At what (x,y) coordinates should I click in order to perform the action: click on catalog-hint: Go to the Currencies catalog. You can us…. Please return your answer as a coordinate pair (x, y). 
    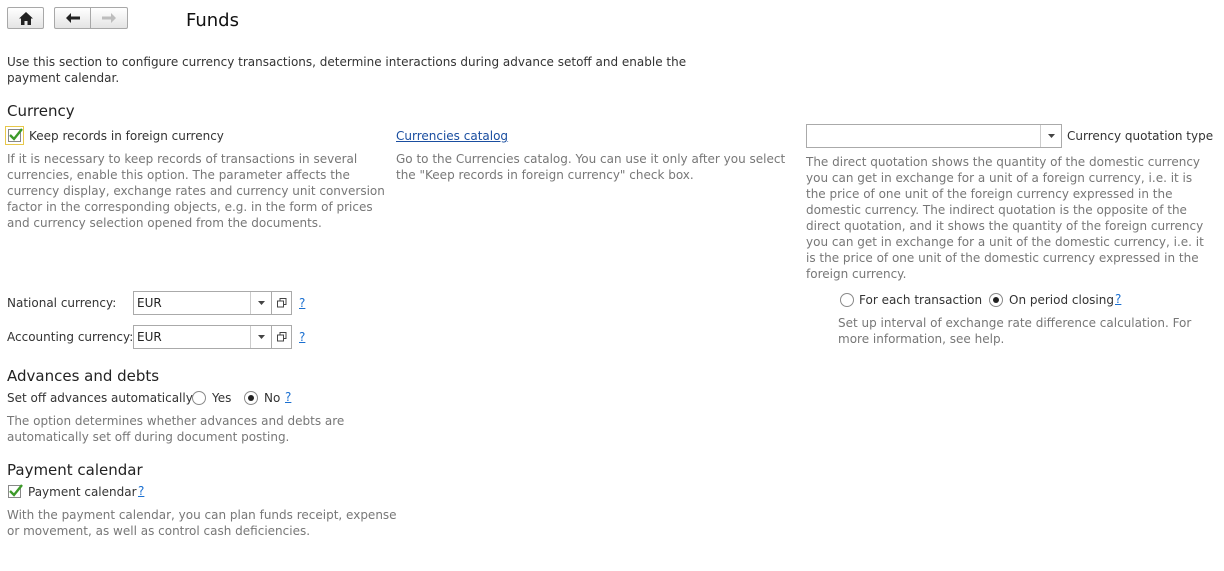
    Looking at the image, I should click on (591, 167).